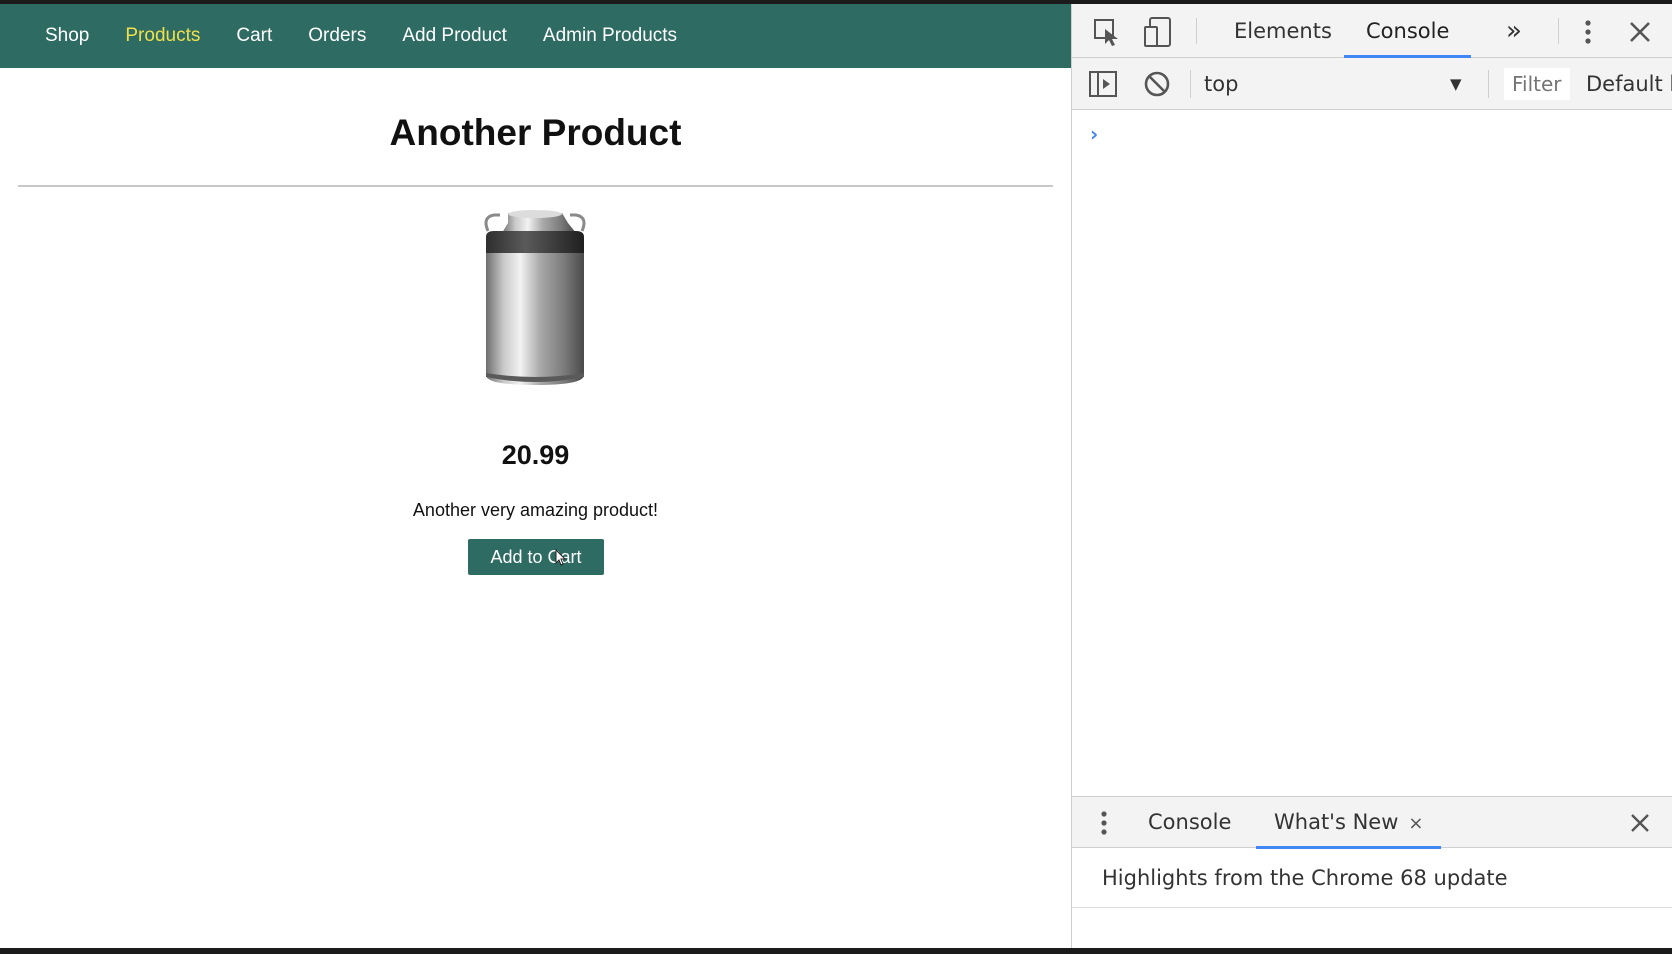  What do you see at coordinates (1456, 84) in the screenshot?
I see `dropdown-arrow-icon: ▼` at bounding box center [1456, 84].